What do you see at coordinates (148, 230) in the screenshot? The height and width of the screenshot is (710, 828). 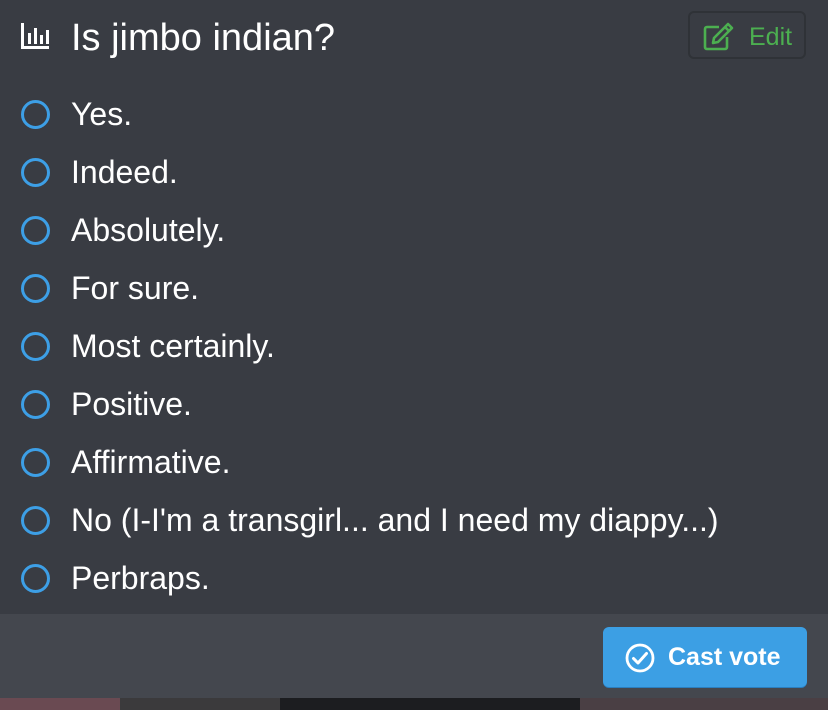 I see `option-label: Absolutely.` at bounding box center [148, 230].